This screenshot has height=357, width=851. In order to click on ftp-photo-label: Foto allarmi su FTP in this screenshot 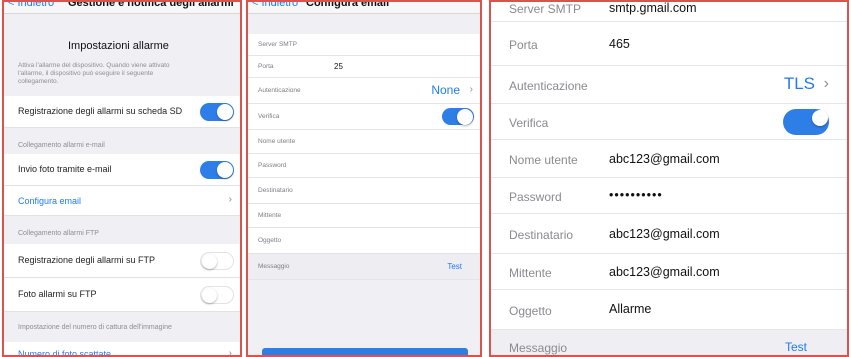, I will do `click(57, 294)`.